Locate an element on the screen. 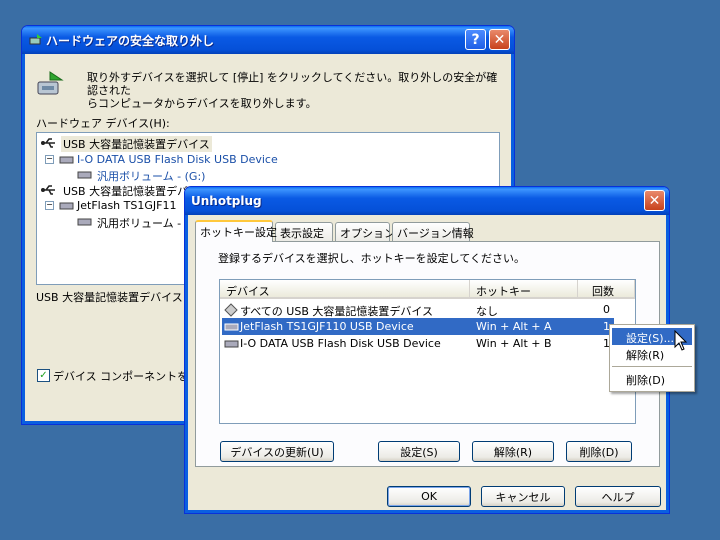 The height and width of the screenshot is (540, 720). column-header-device: デバイス is located at coordinates (345, 289).